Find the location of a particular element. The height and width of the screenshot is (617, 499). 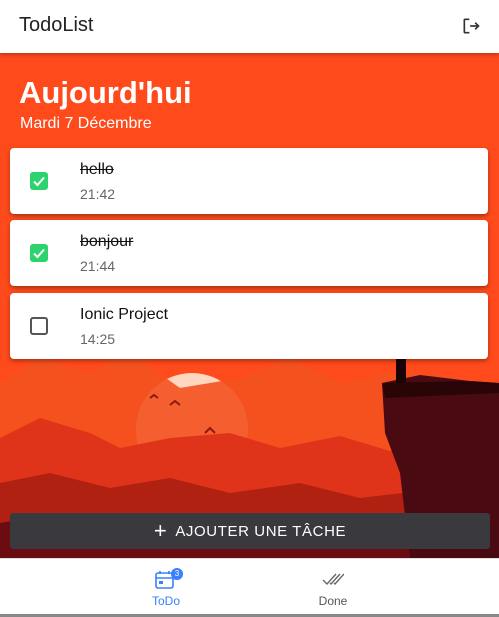

todo-count-badge: 3 is located at coordinates (177, 574).